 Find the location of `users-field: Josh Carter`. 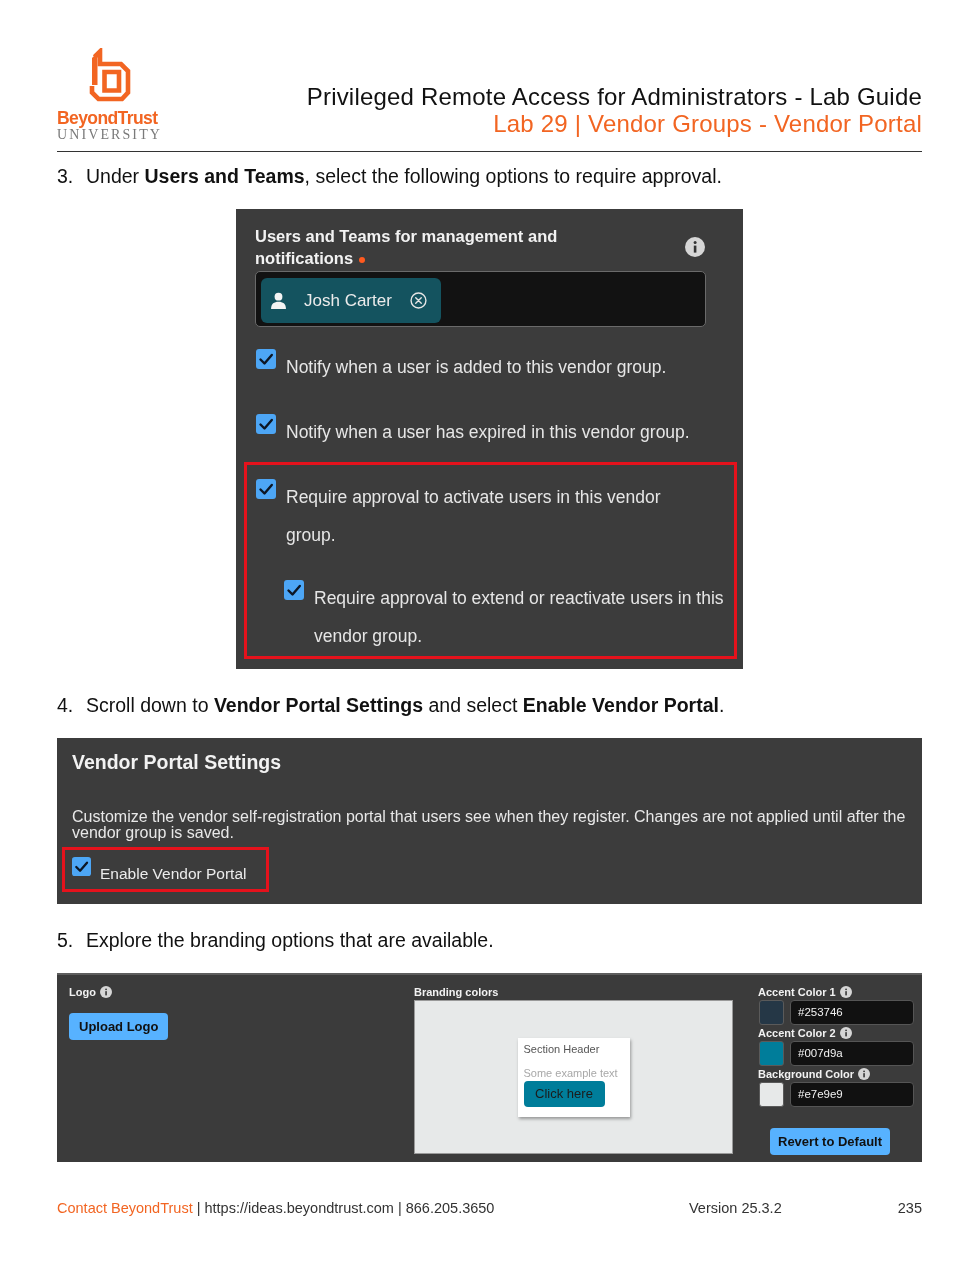

users-field: Josh Carter is located at coordinates (480, 299).